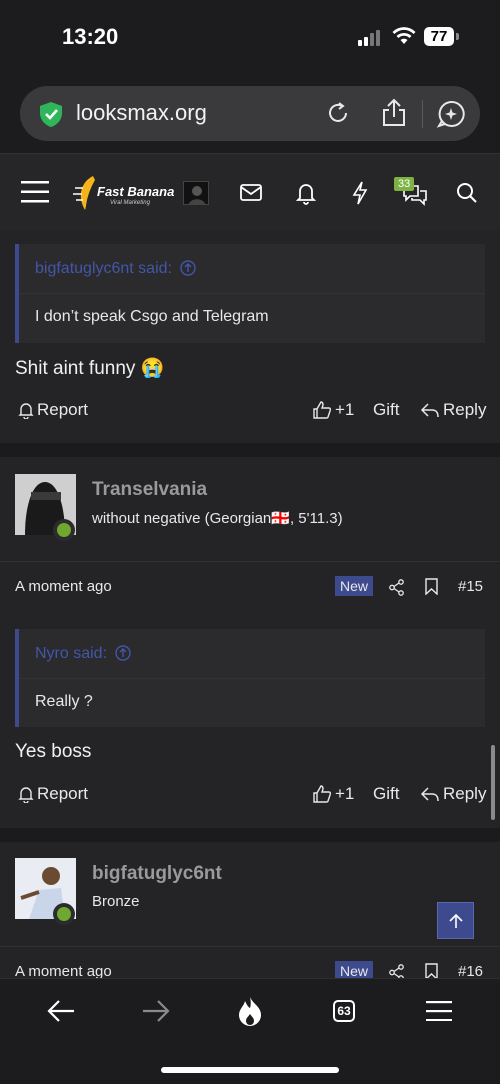  I want to click on arrow-up-icon, so click(455, 920).